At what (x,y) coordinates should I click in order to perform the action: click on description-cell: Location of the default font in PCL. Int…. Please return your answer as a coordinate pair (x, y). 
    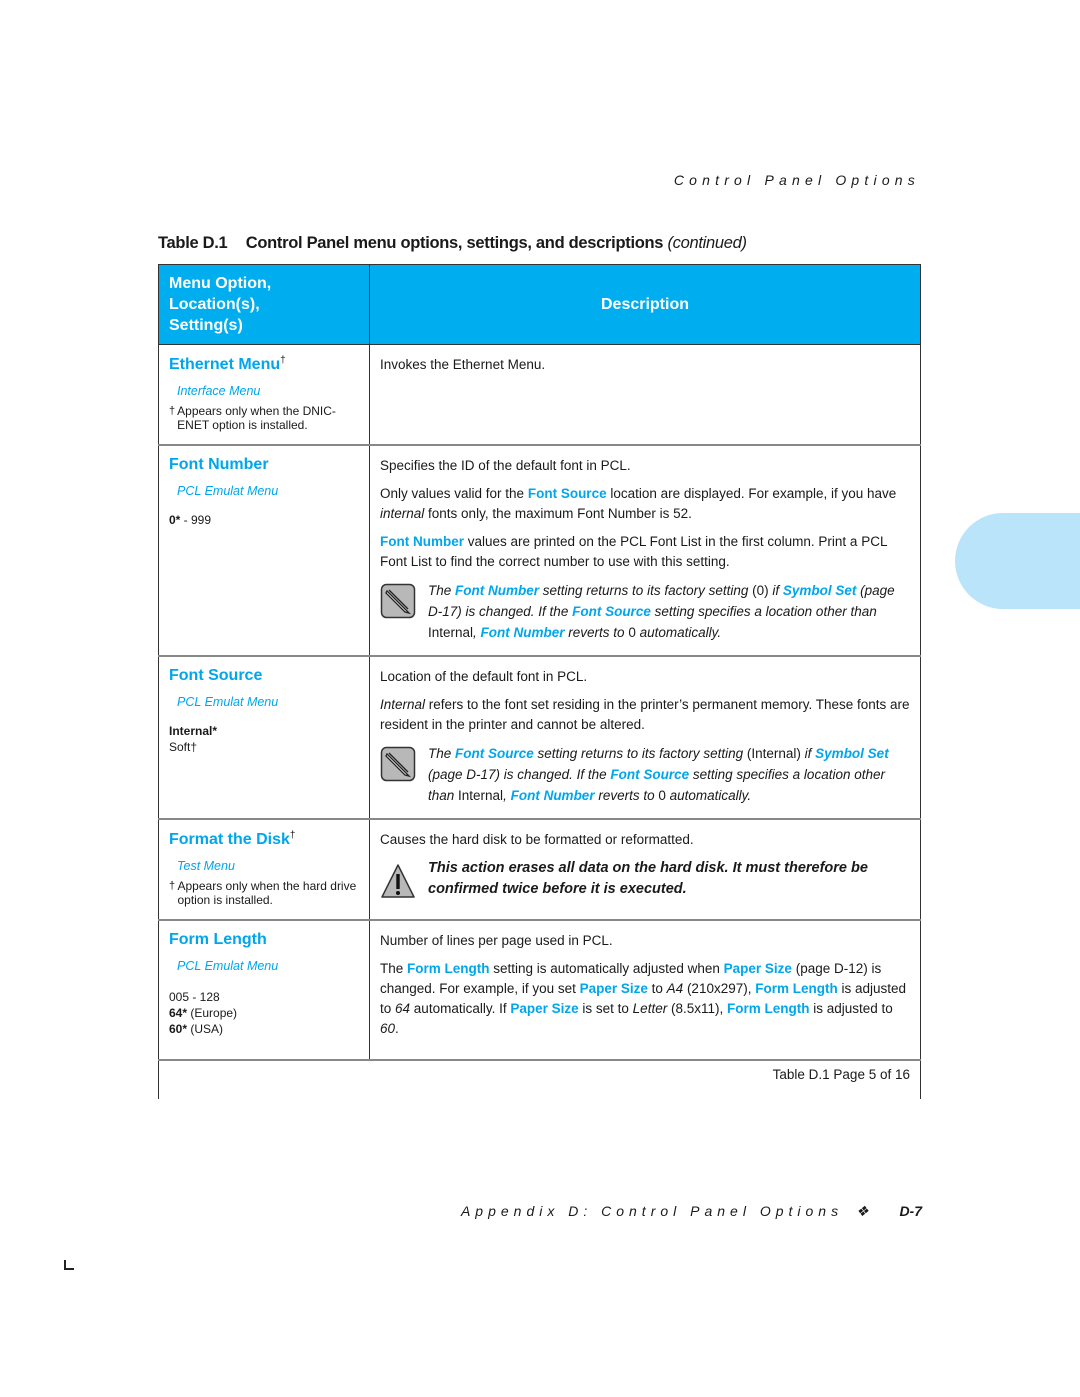
    Looking at the image, I should click on (645, 738).